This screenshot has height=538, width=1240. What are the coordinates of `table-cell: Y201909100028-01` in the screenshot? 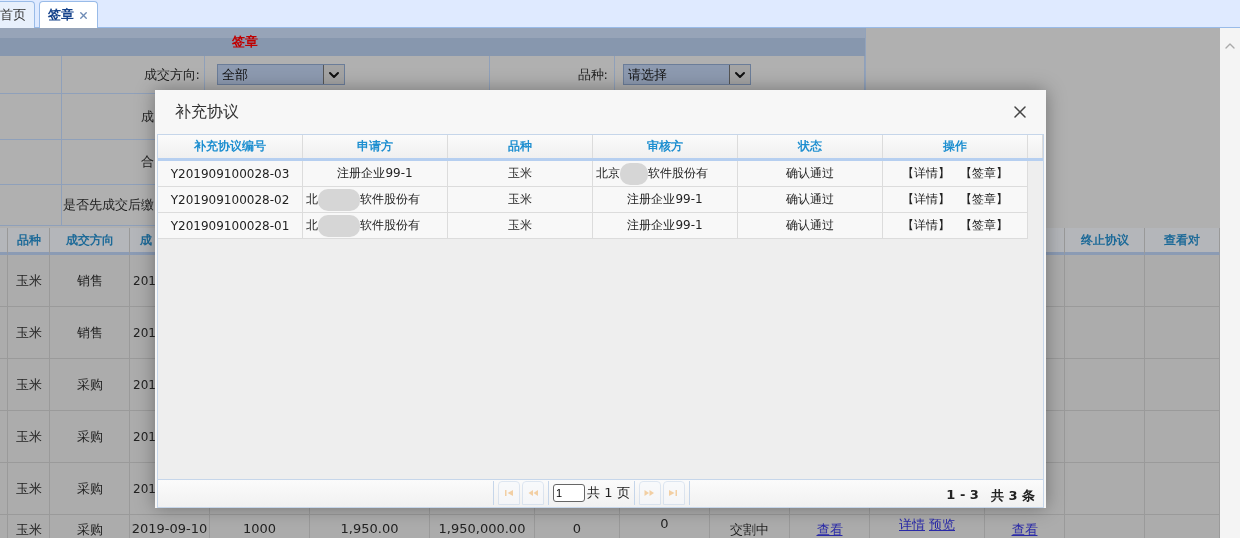 It's located at (230, 226).